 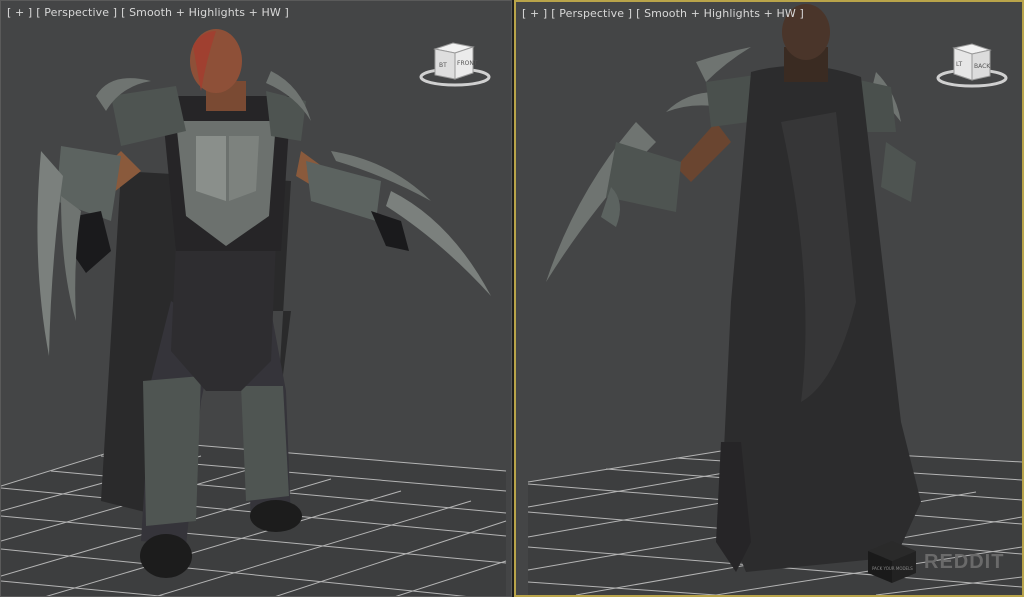 I want to click on viewcube-side-label: BT, so click(x=443, y=65).